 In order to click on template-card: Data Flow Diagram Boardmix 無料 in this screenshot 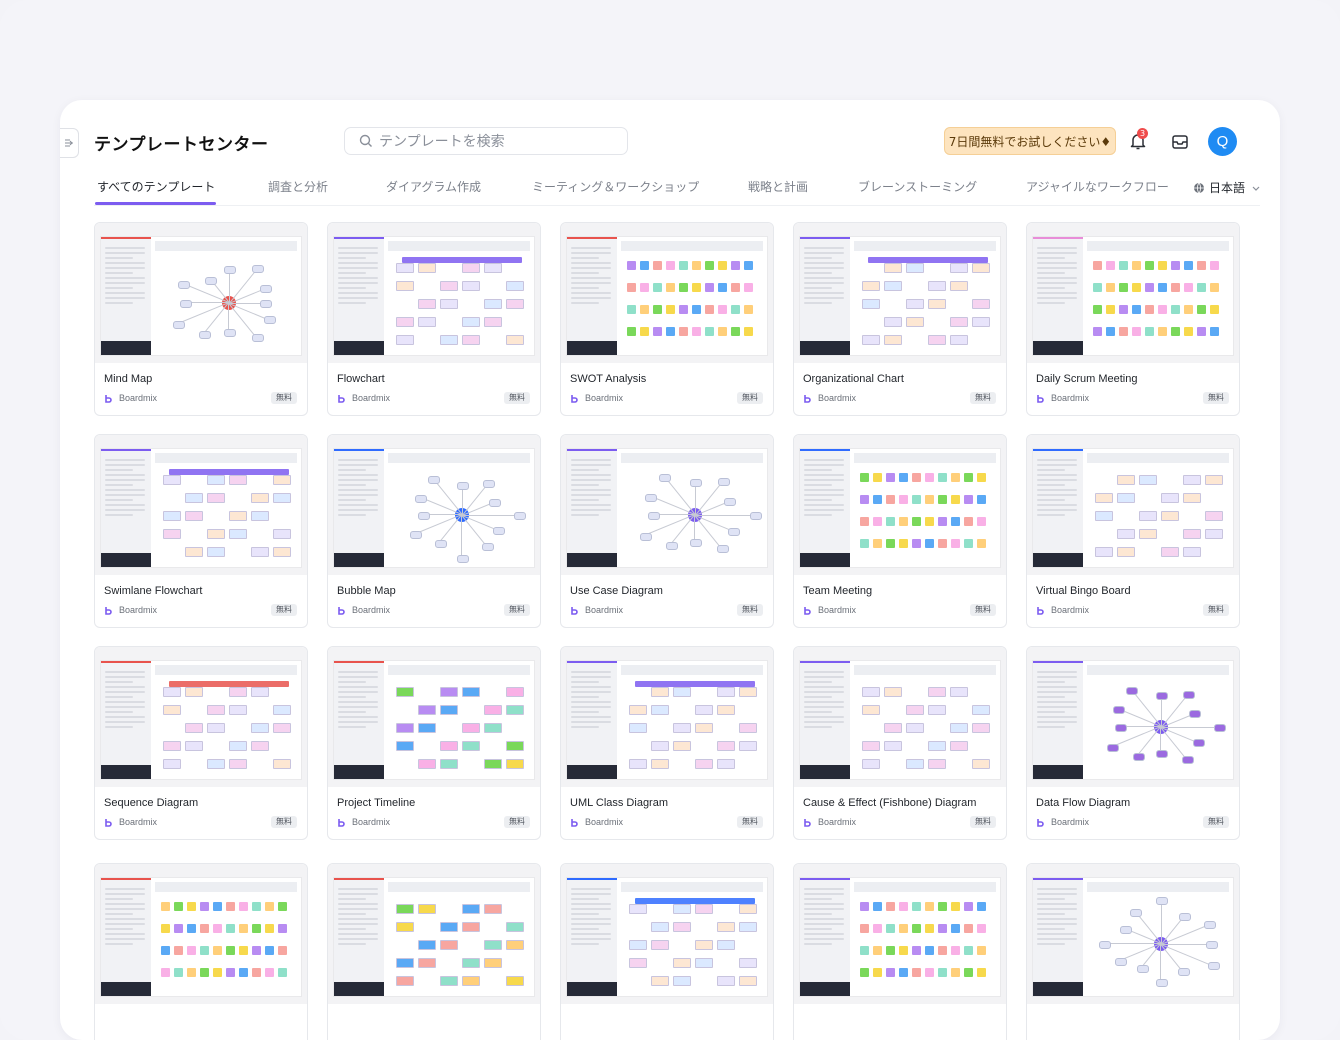, I will do `click(1133, 743)`.